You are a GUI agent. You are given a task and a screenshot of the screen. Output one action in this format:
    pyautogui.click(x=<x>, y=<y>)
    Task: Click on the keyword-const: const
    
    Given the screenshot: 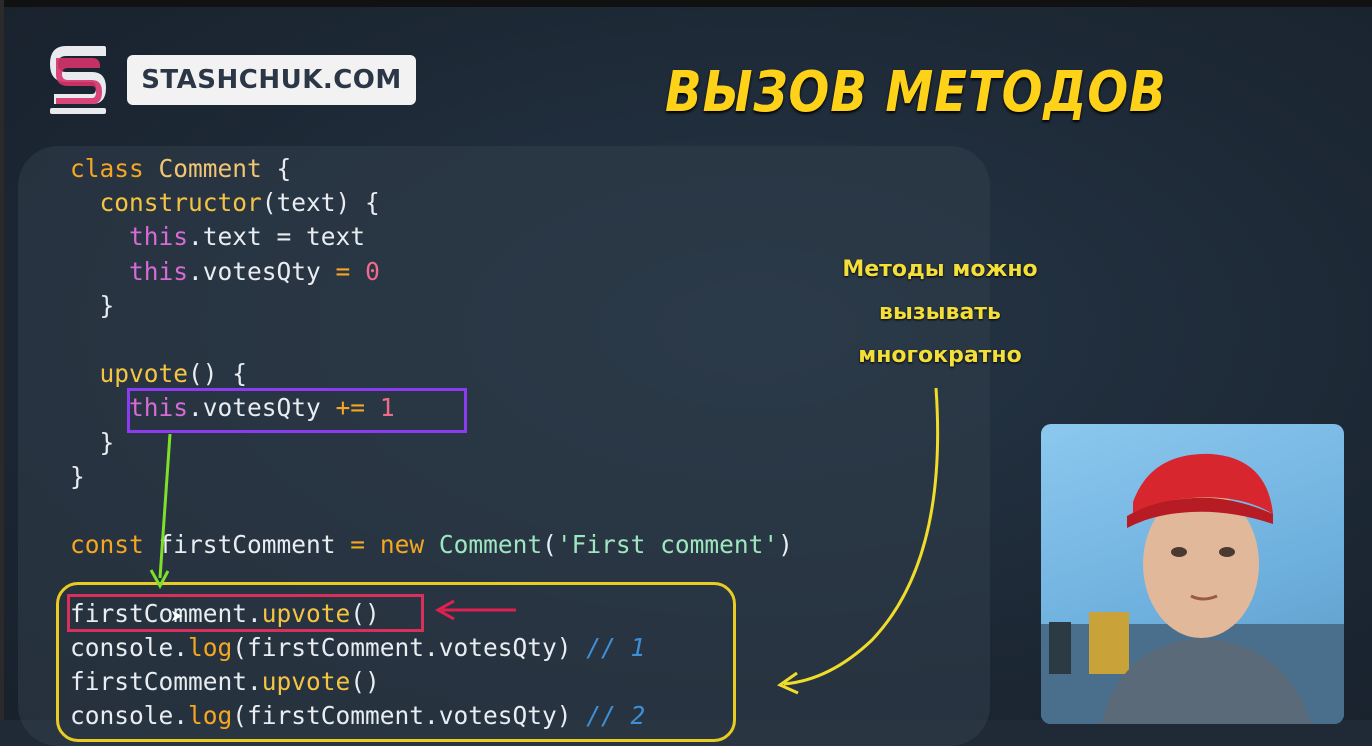 What is the action you would take?
    pyautogui.click(x=107, y=545)
    